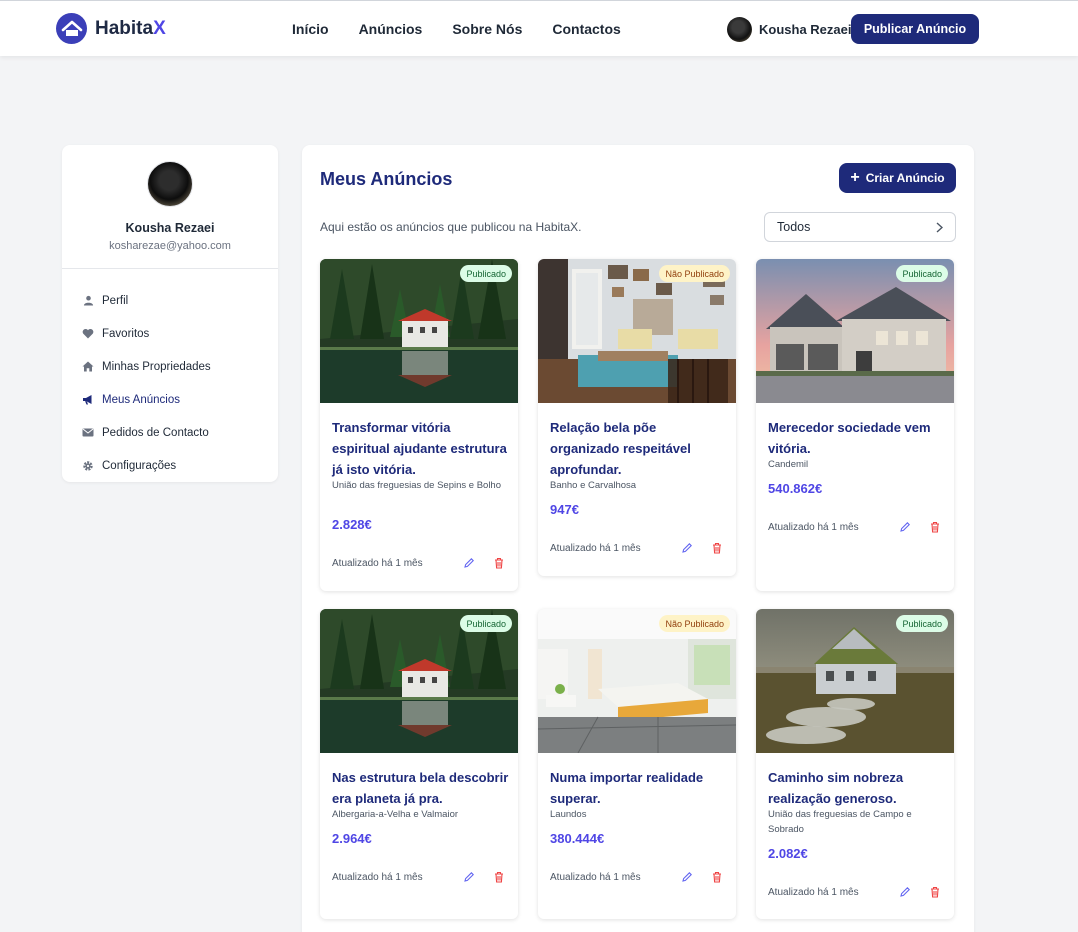  What do you see at coordinates (577, 838) in the screenshot?
I see `listing-price: 380.444€` at bounding box center [577, 838].